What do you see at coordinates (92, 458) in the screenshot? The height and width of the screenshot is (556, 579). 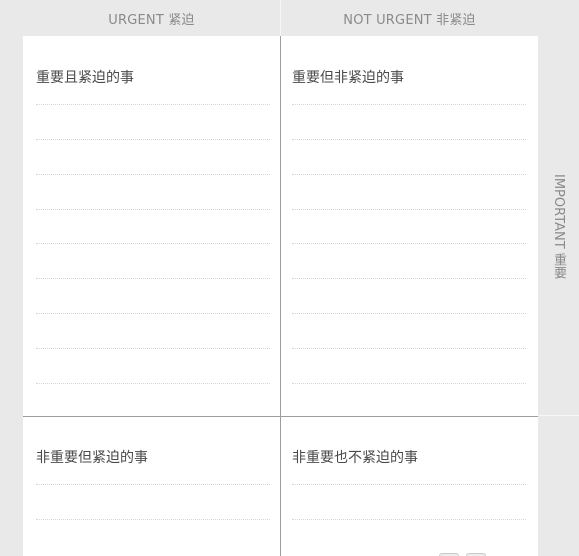 I see `quadrant-title: 非重要但紧迫的事` at bounding box center [92, 458].